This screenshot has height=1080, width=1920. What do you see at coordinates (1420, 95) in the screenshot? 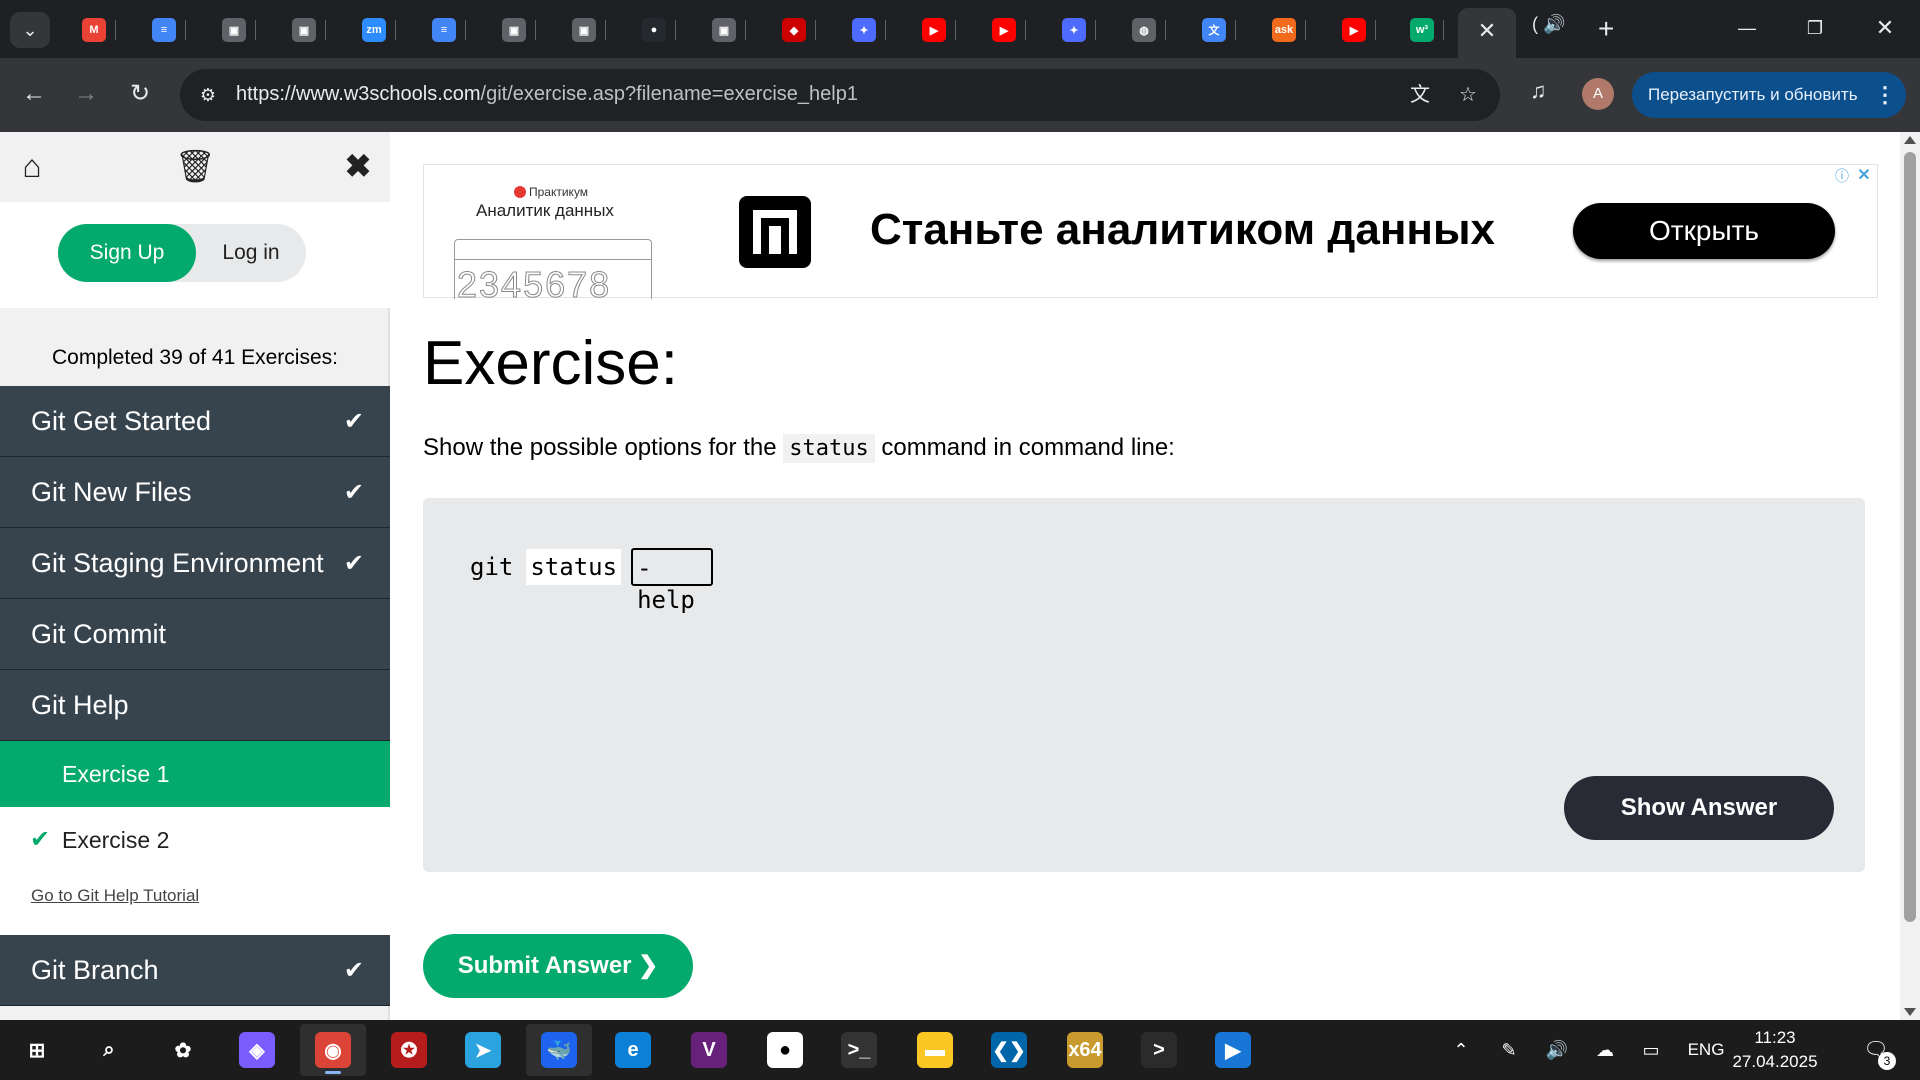
I see `translate-icon: 文` at bounding box center [1420, 95].